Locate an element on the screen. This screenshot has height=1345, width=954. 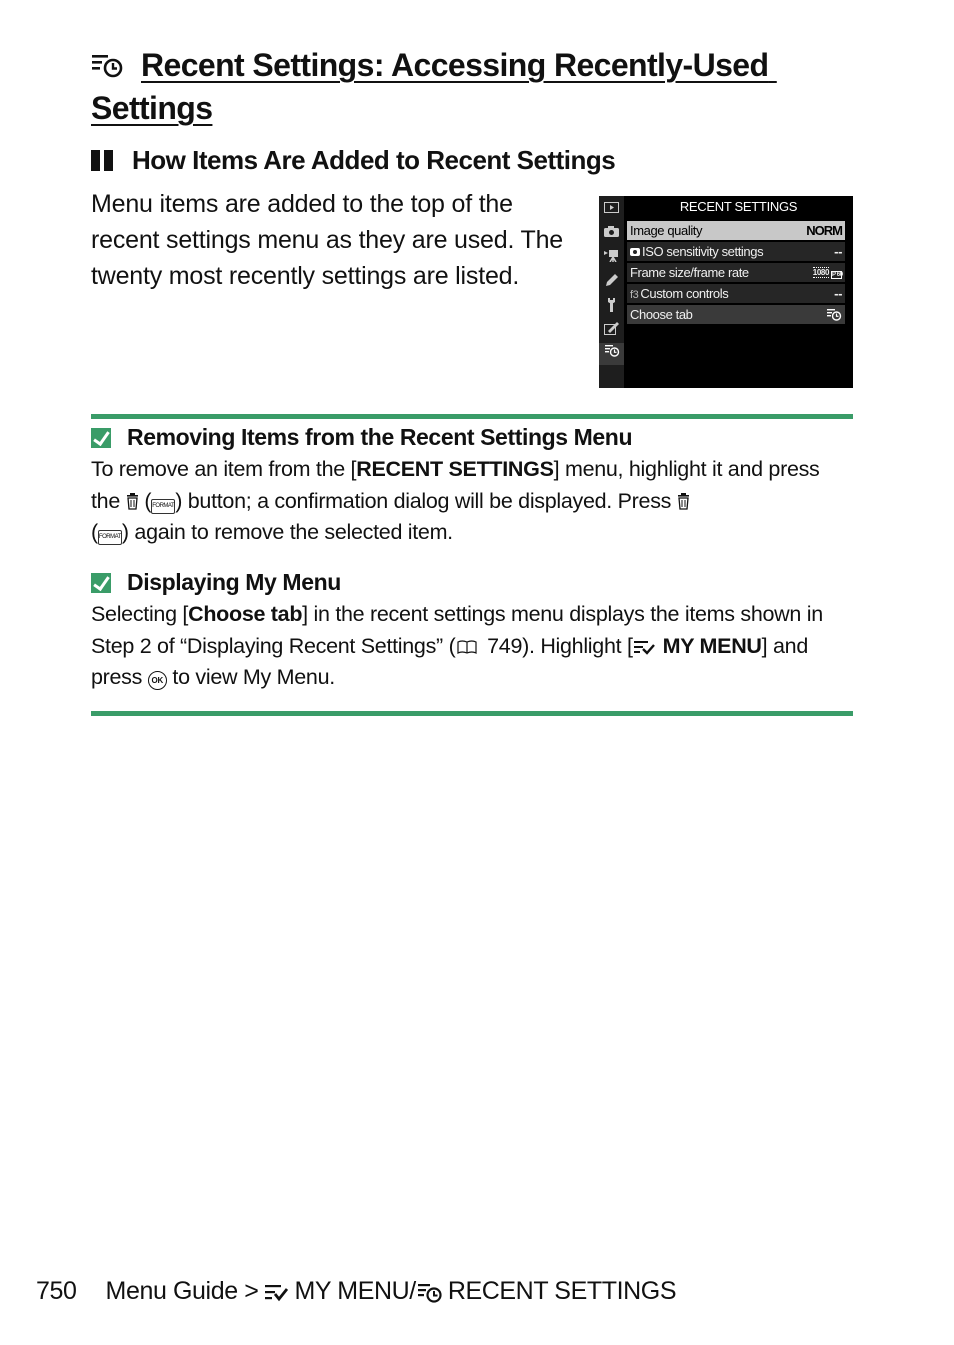
camera-icon is located at coordinates (635, 252).